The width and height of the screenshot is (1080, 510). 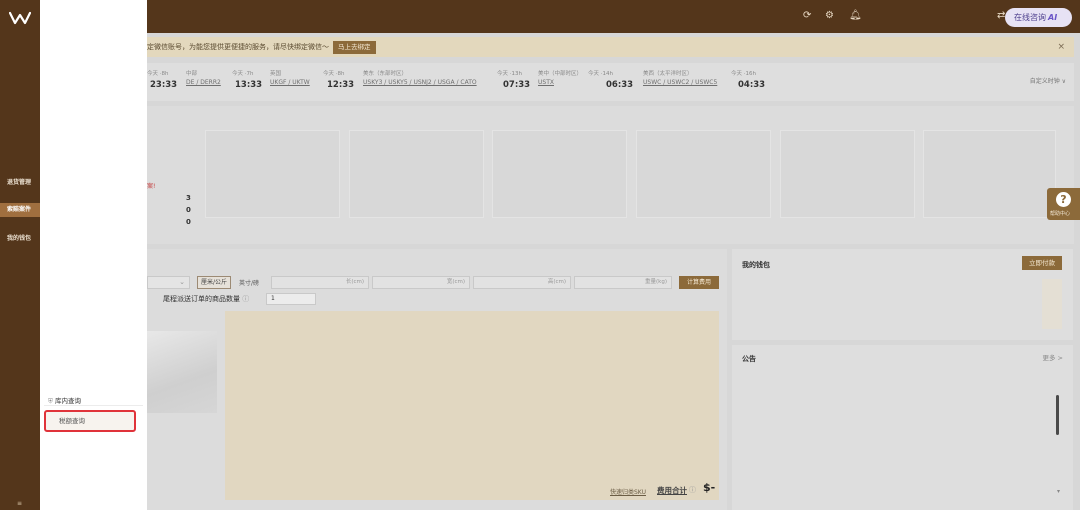 What do you see at coordinates (421, 282) in the screenshot?
I see `width-input: 宽(cm)` at bounding box center [421, 282].